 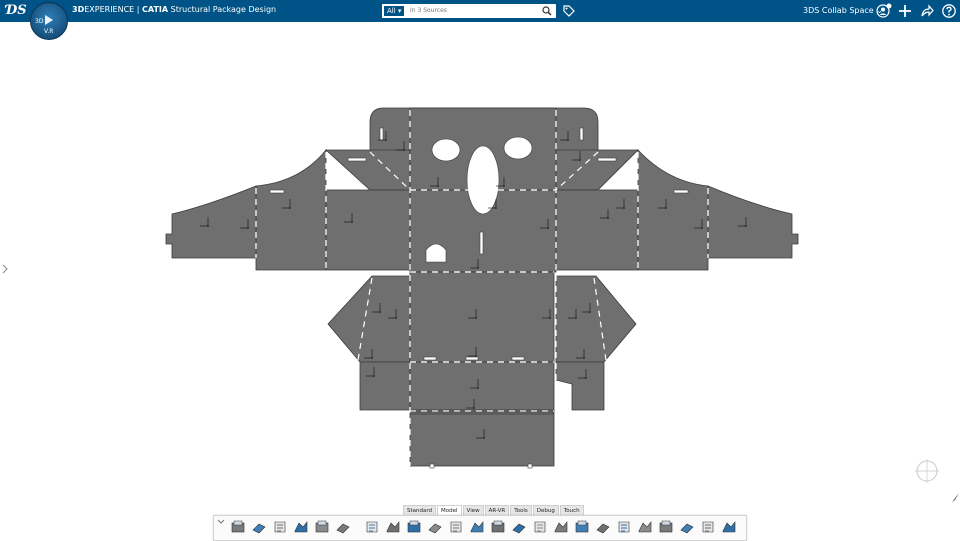 What do you see at coordinates (580, 386) in the screenshot?
I see `panel-right-foot` at bounding box center [580, 386].